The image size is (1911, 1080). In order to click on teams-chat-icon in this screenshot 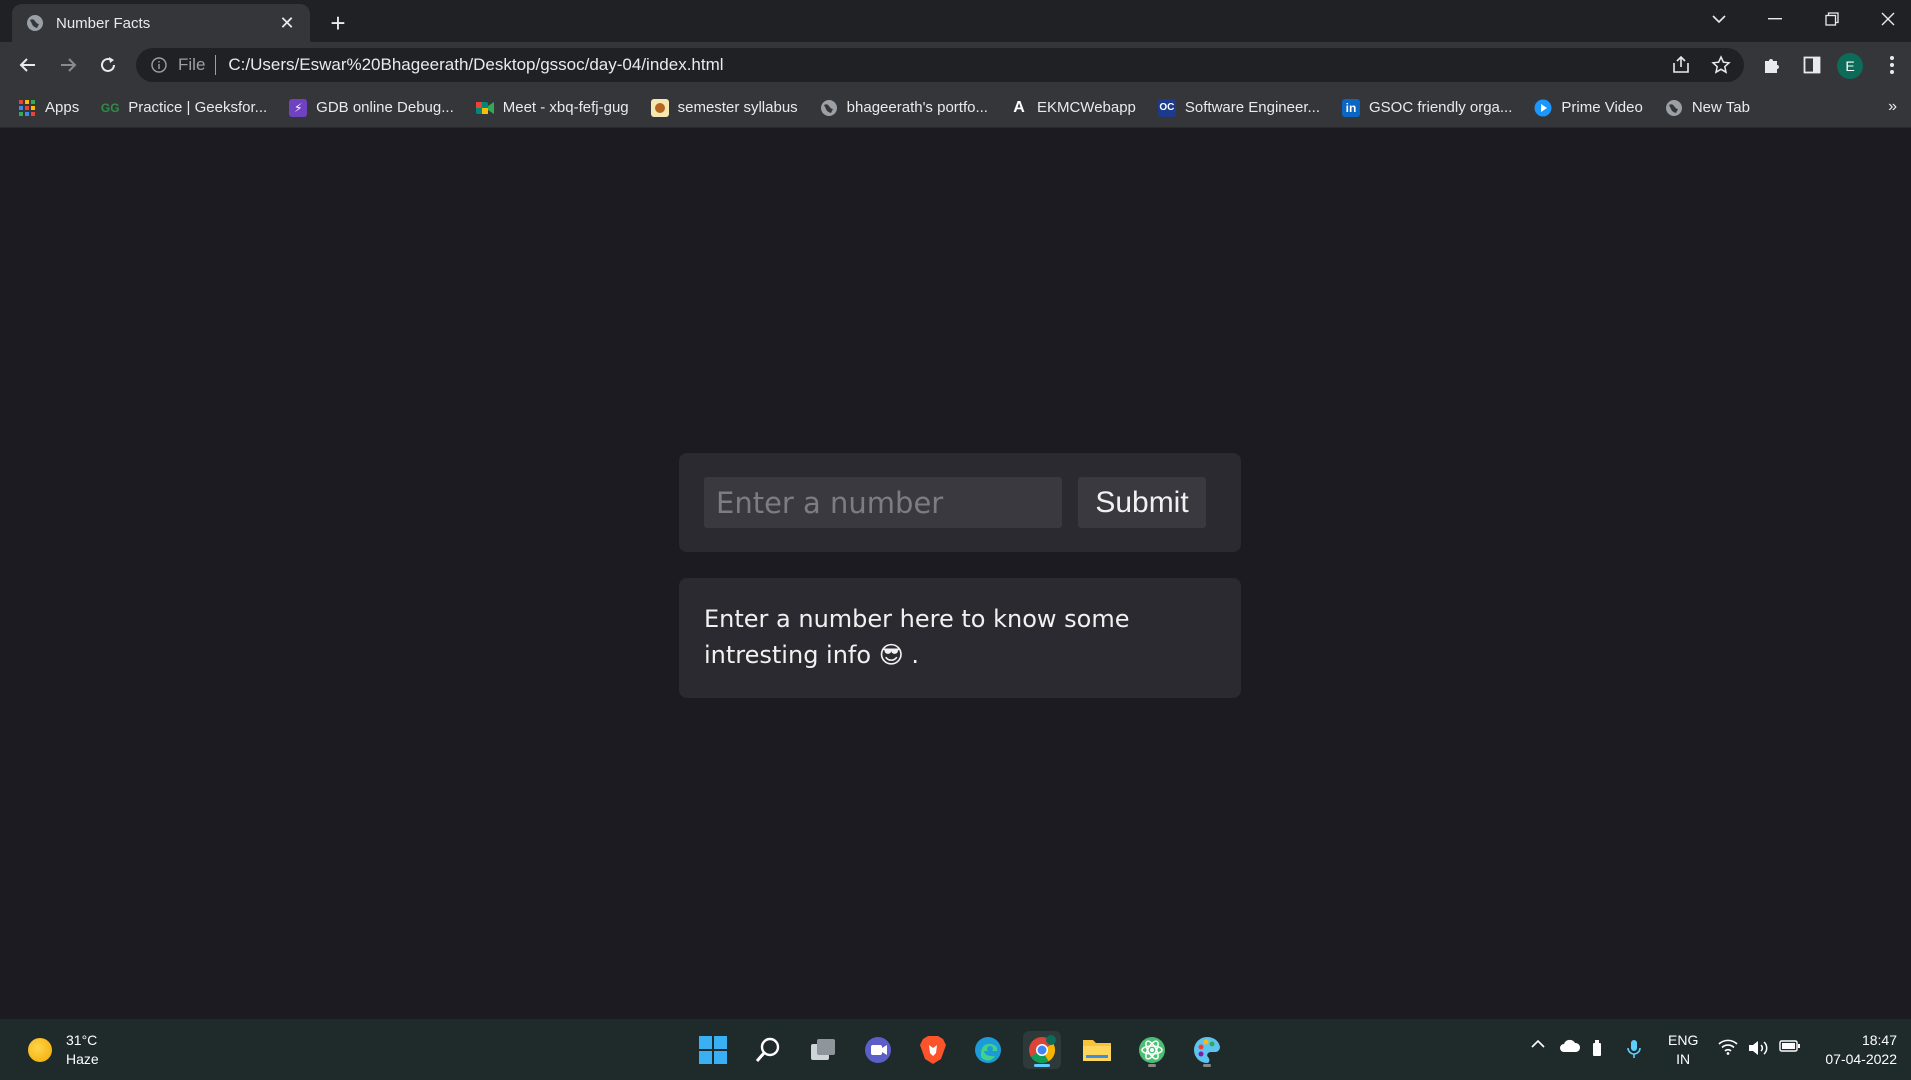, I will do `click(878, 1050)`.